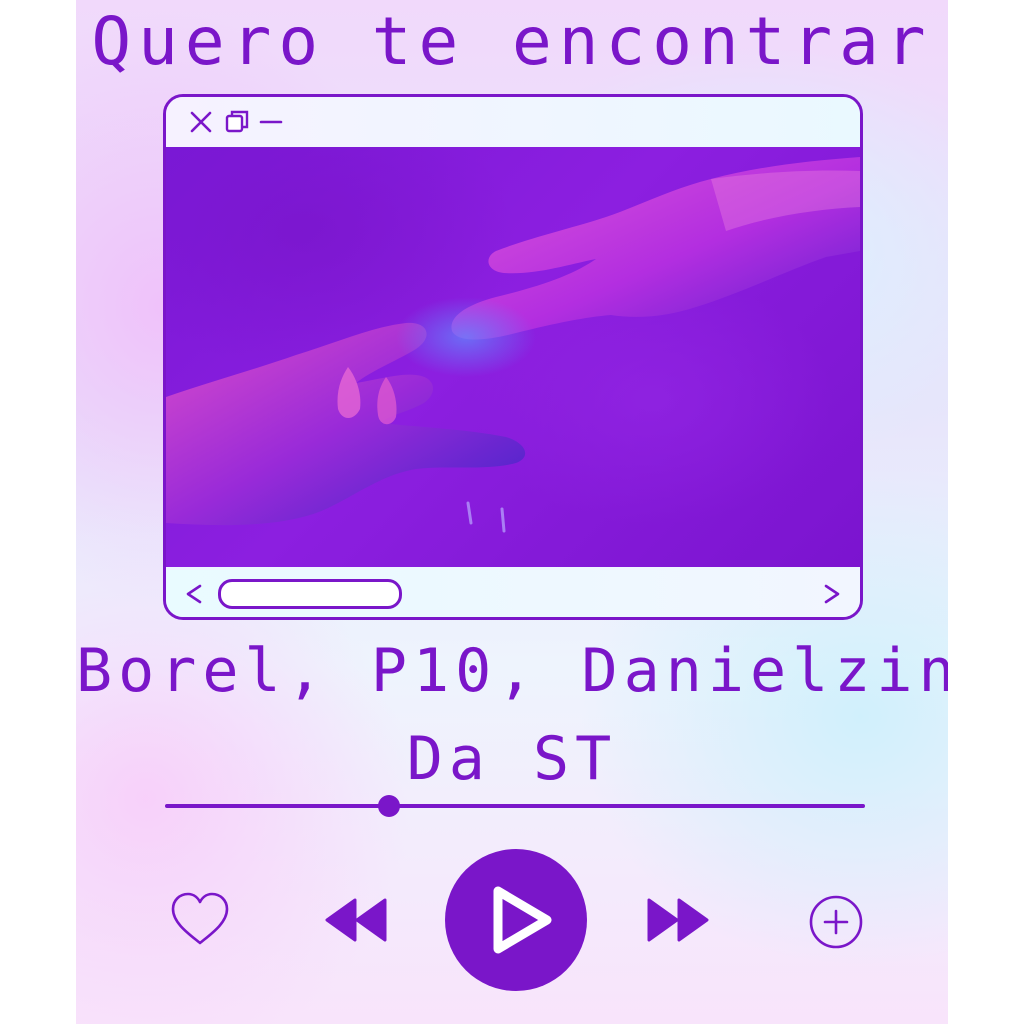 The image size is (1024, 1024). What do you see at coordinates (389, 806) in the screenshot?
I see `progress-knob` at bounding box center [389, 806].